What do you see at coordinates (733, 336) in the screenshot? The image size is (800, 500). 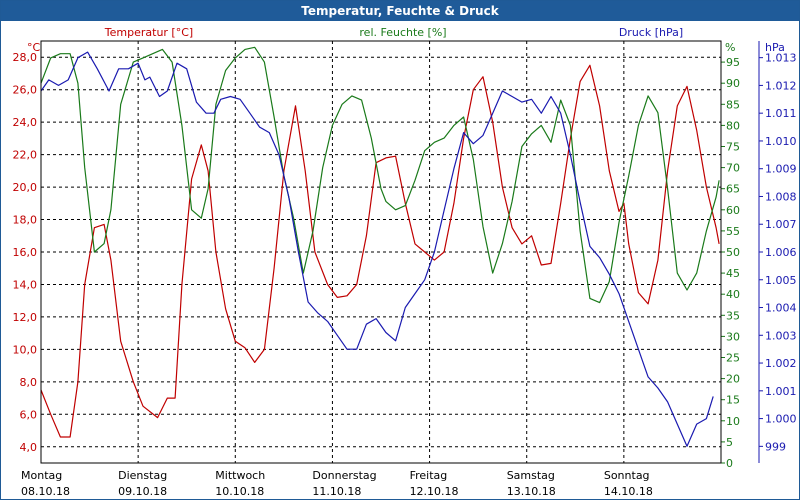 I see `mid-tick-label: 30` at bounding box center [733, 336].